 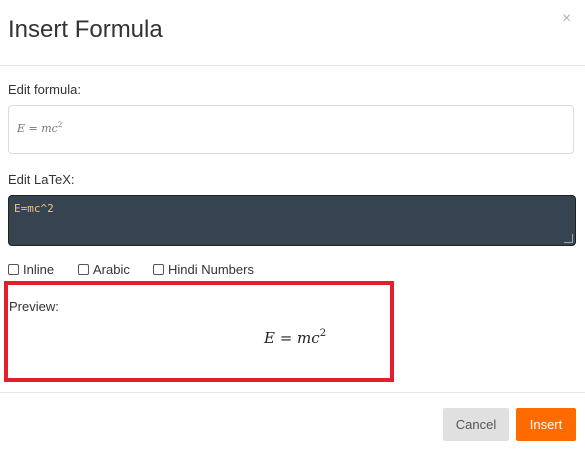 What do you see at coordinates (39, 269) in the screenshot?
I see `inline-checkbox-label: Inline` at bounding box center [39, 269].